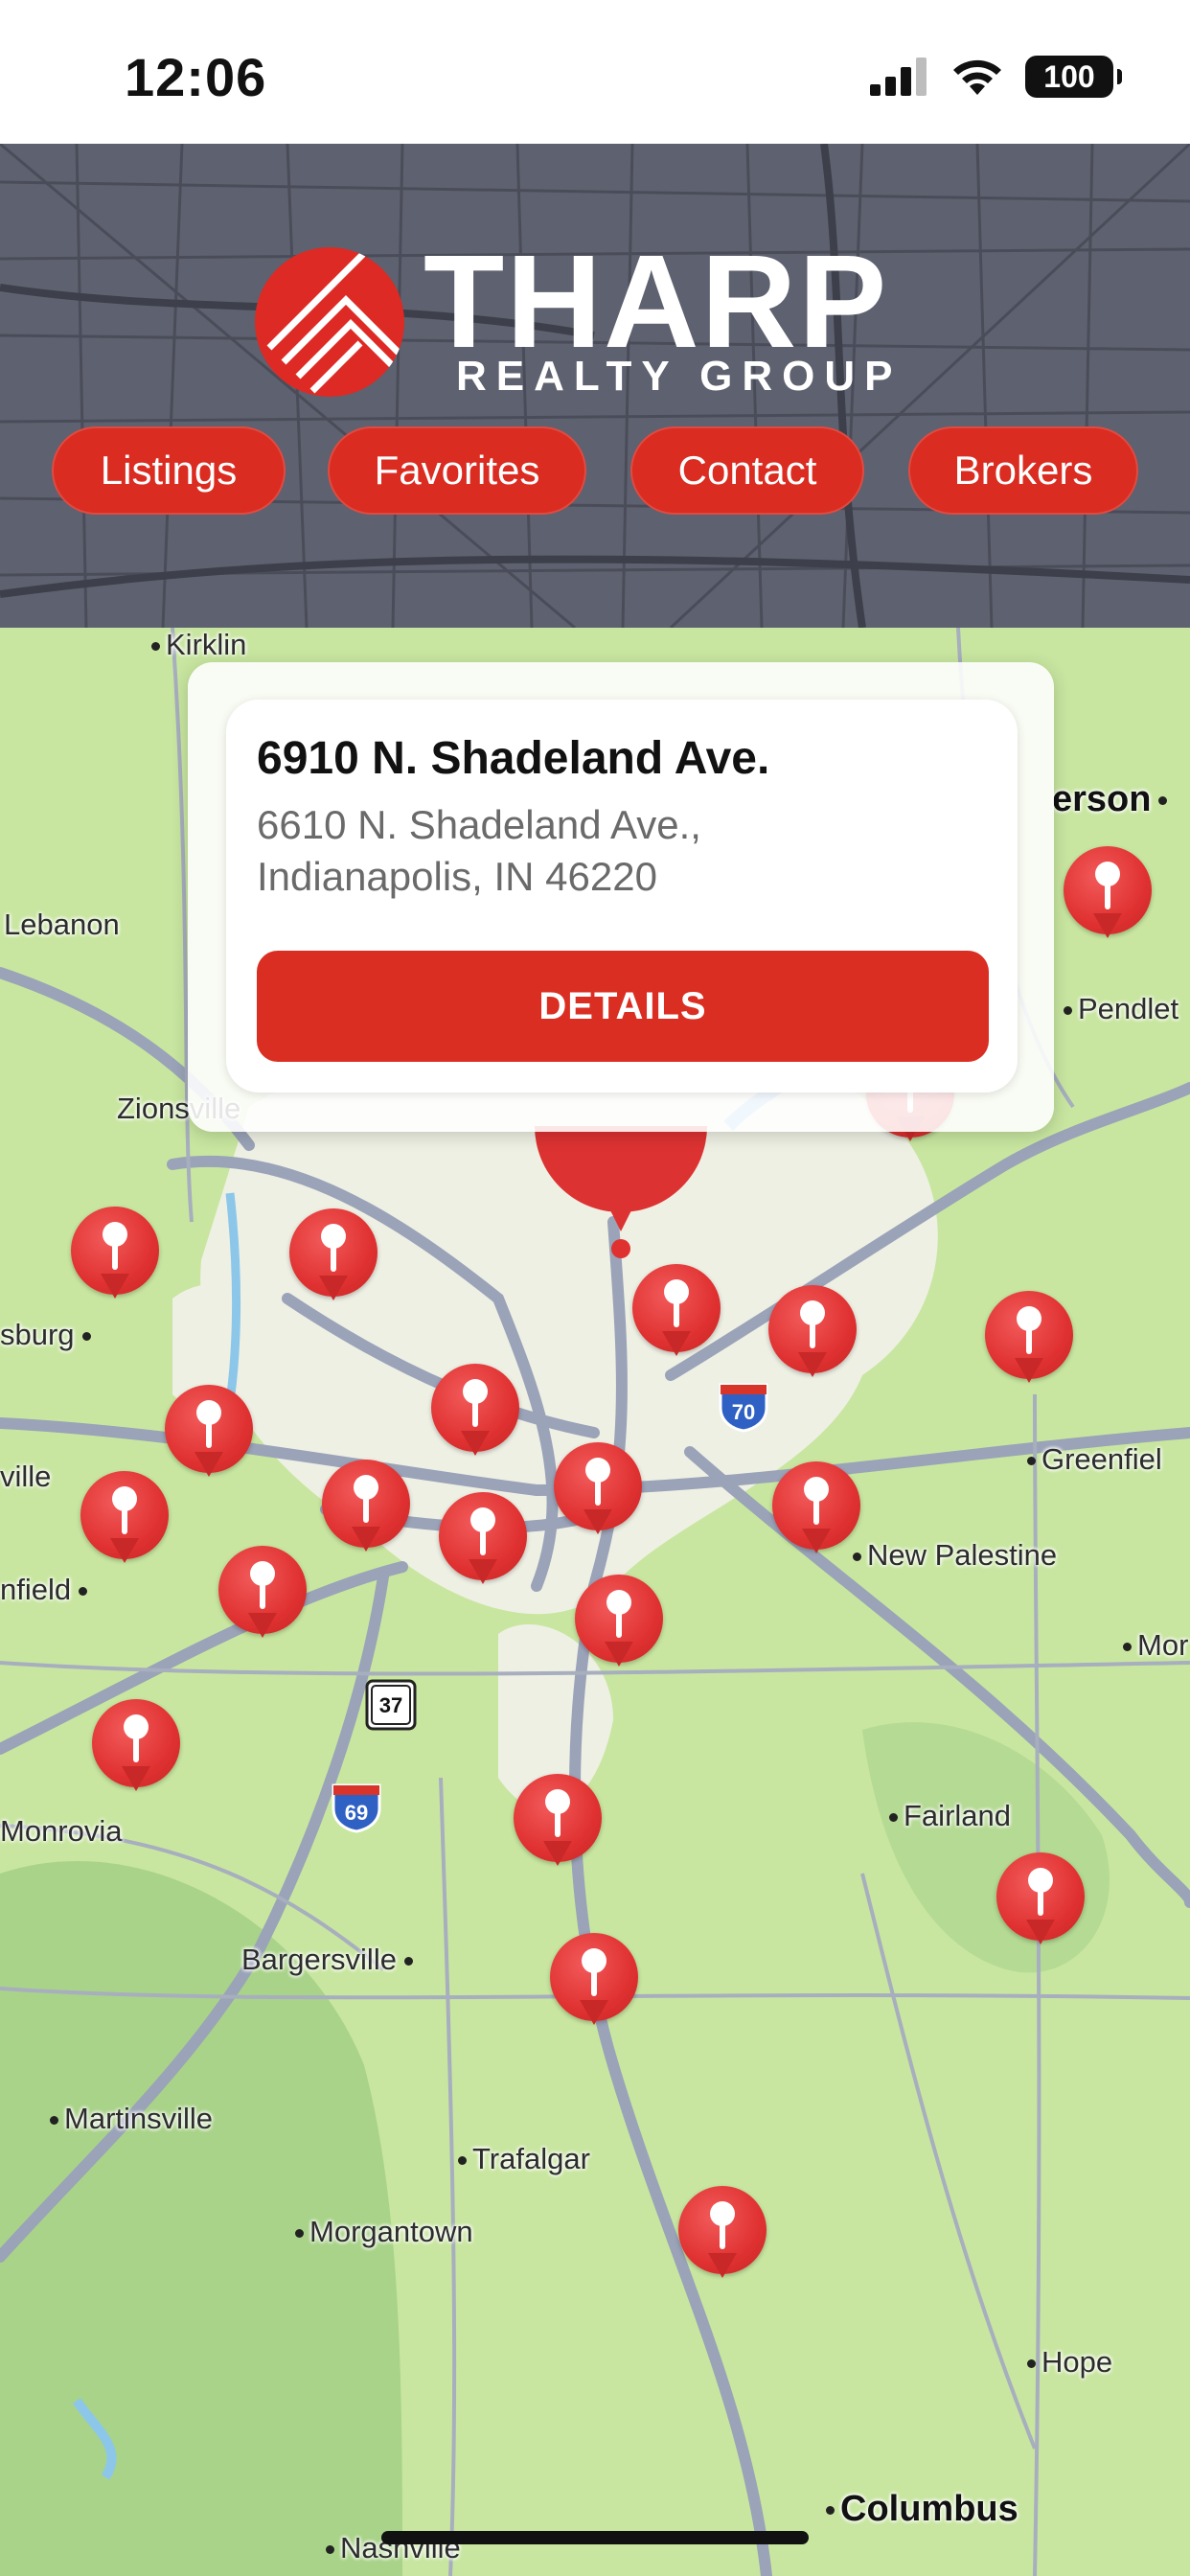  What do you see at coordinates (132, 2119) in the screenshot?
I see `place-martinsville: Martinsville` at bounding box center [132, 2119].